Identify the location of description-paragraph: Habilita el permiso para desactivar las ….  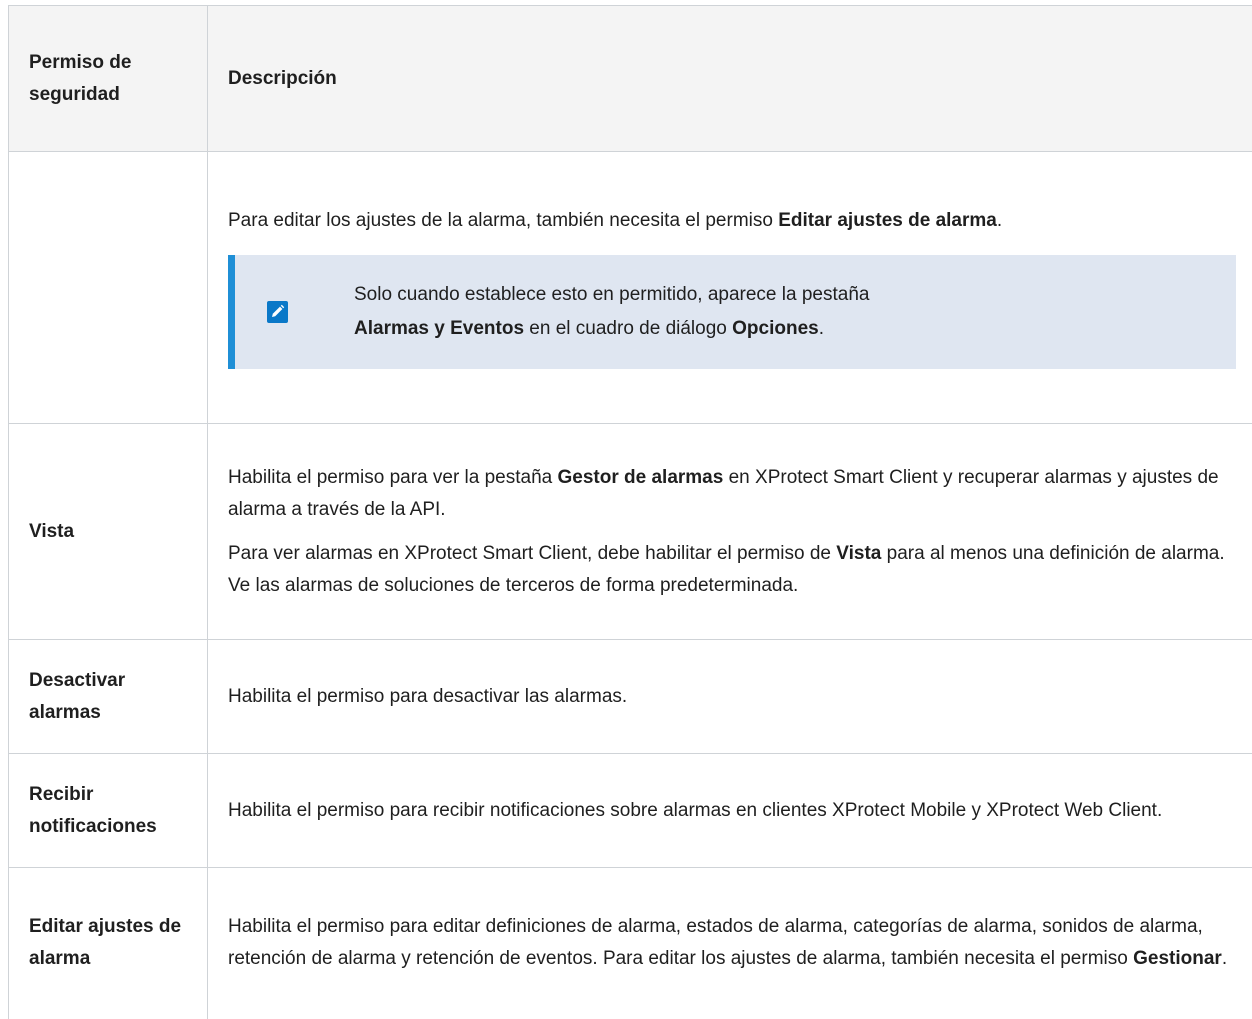
(428, 696).